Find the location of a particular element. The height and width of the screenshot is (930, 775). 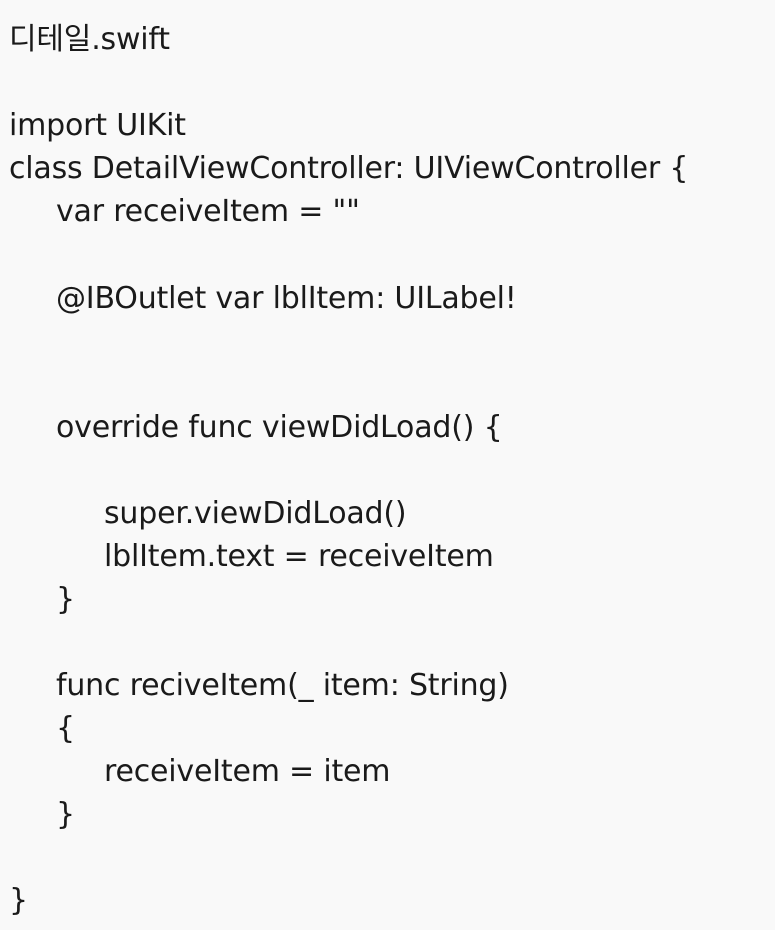

code-line: var receiveItem = "" is located at coordinates (208, 211).